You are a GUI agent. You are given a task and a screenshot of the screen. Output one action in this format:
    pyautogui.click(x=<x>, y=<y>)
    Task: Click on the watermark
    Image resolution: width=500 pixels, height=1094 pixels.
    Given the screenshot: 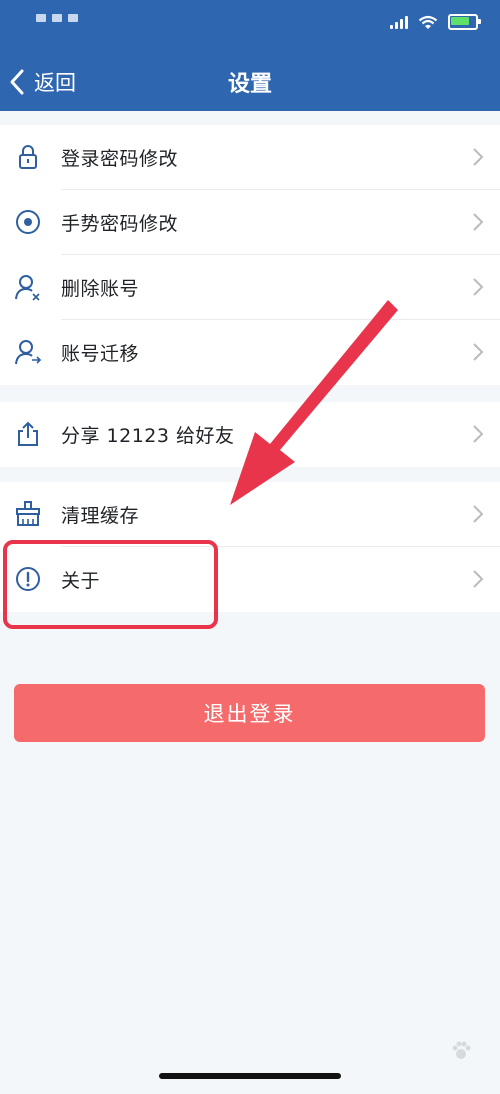 What is the action you would take?
    pyautogui.click(x=461, y=1051)
    